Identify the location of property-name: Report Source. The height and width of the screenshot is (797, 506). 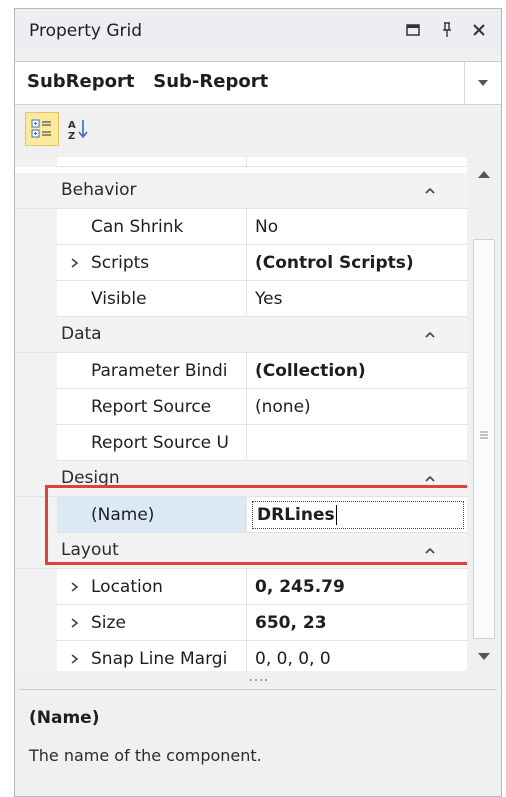
(152, 407).